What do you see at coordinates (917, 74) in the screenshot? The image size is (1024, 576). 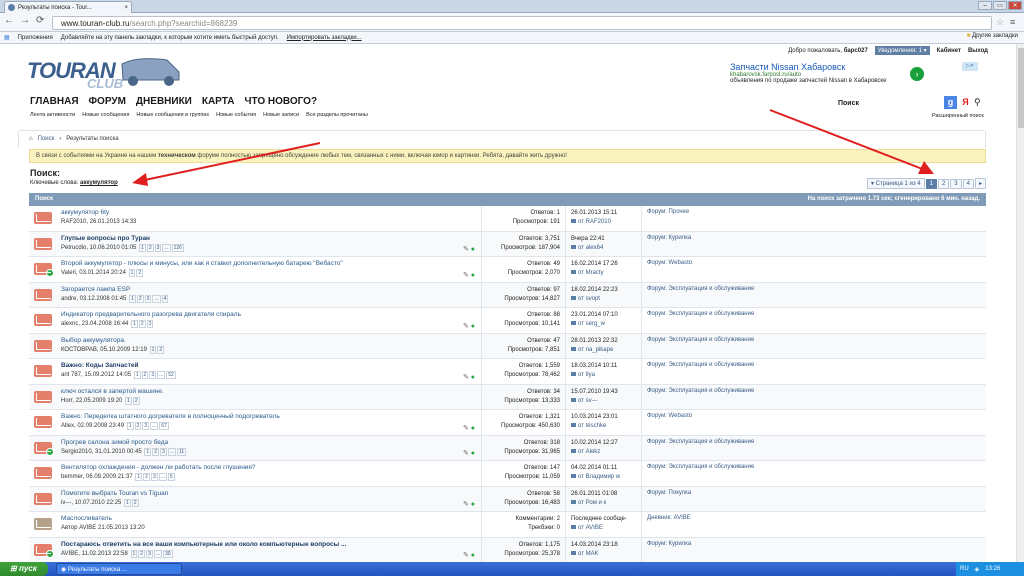 I see `ad-arrow-icon: ›` at bounding box center [917, 74].